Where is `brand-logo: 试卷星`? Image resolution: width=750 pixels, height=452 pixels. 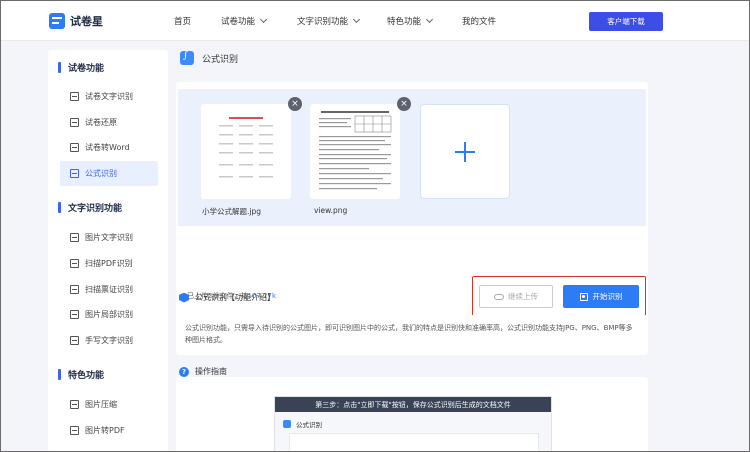
brand-logo: 试卷星 is located at coordinates (76, 21).